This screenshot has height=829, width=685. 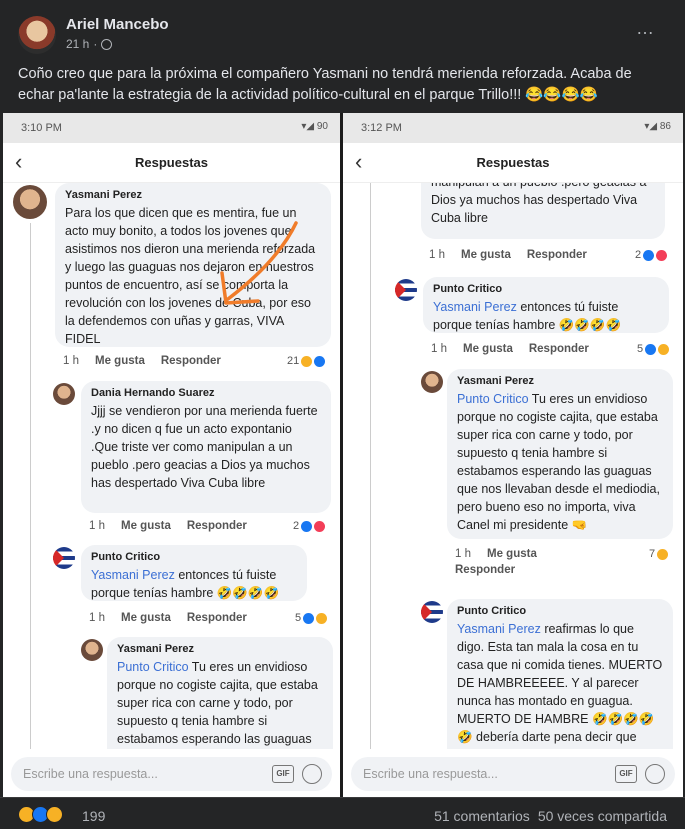 I want to click on comments-count-link: 51 comentarios, so click(x=482, y=816).